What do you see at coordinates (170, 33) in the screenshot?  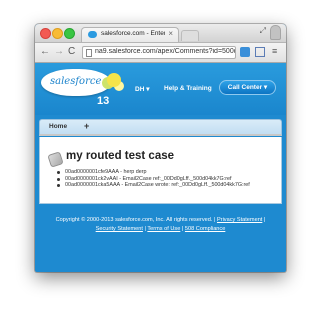 I see `tab-close-icon: ×` at bounding box center [170, 33].